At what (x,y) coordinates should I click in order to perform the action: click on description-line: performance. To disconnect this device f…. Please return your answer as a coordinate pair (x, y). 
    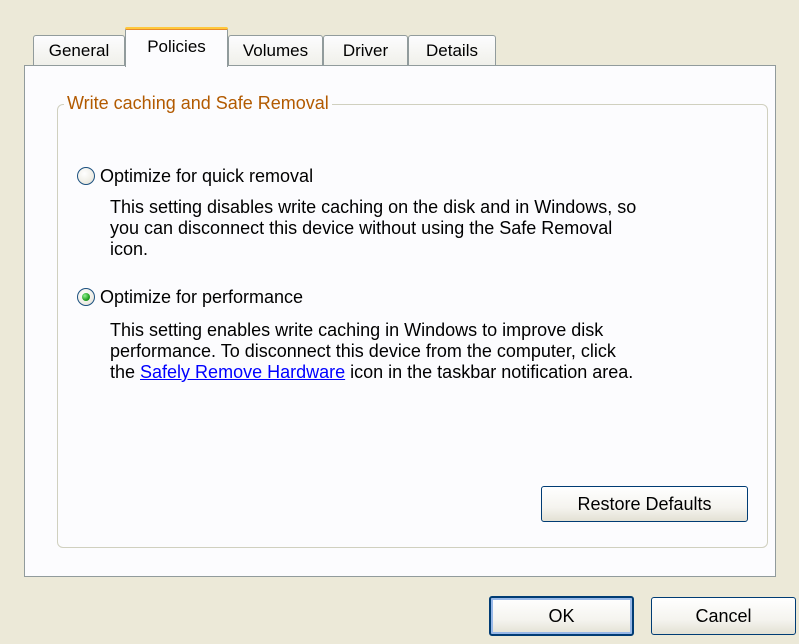
    Looking at the image, I should click on (363, 351).